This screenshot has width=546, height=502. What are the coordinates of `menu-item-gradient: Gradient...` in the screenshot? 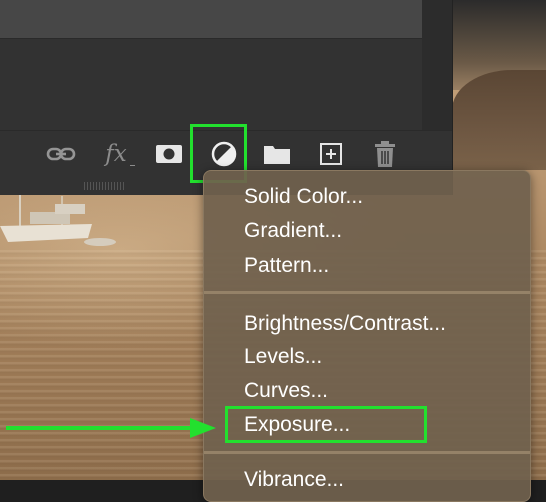 It's located at (293, 231).